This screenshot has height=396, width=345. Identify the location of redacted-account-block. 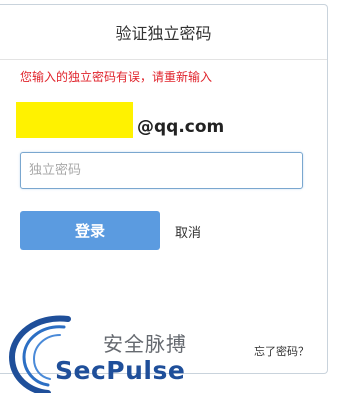
(74, 120).